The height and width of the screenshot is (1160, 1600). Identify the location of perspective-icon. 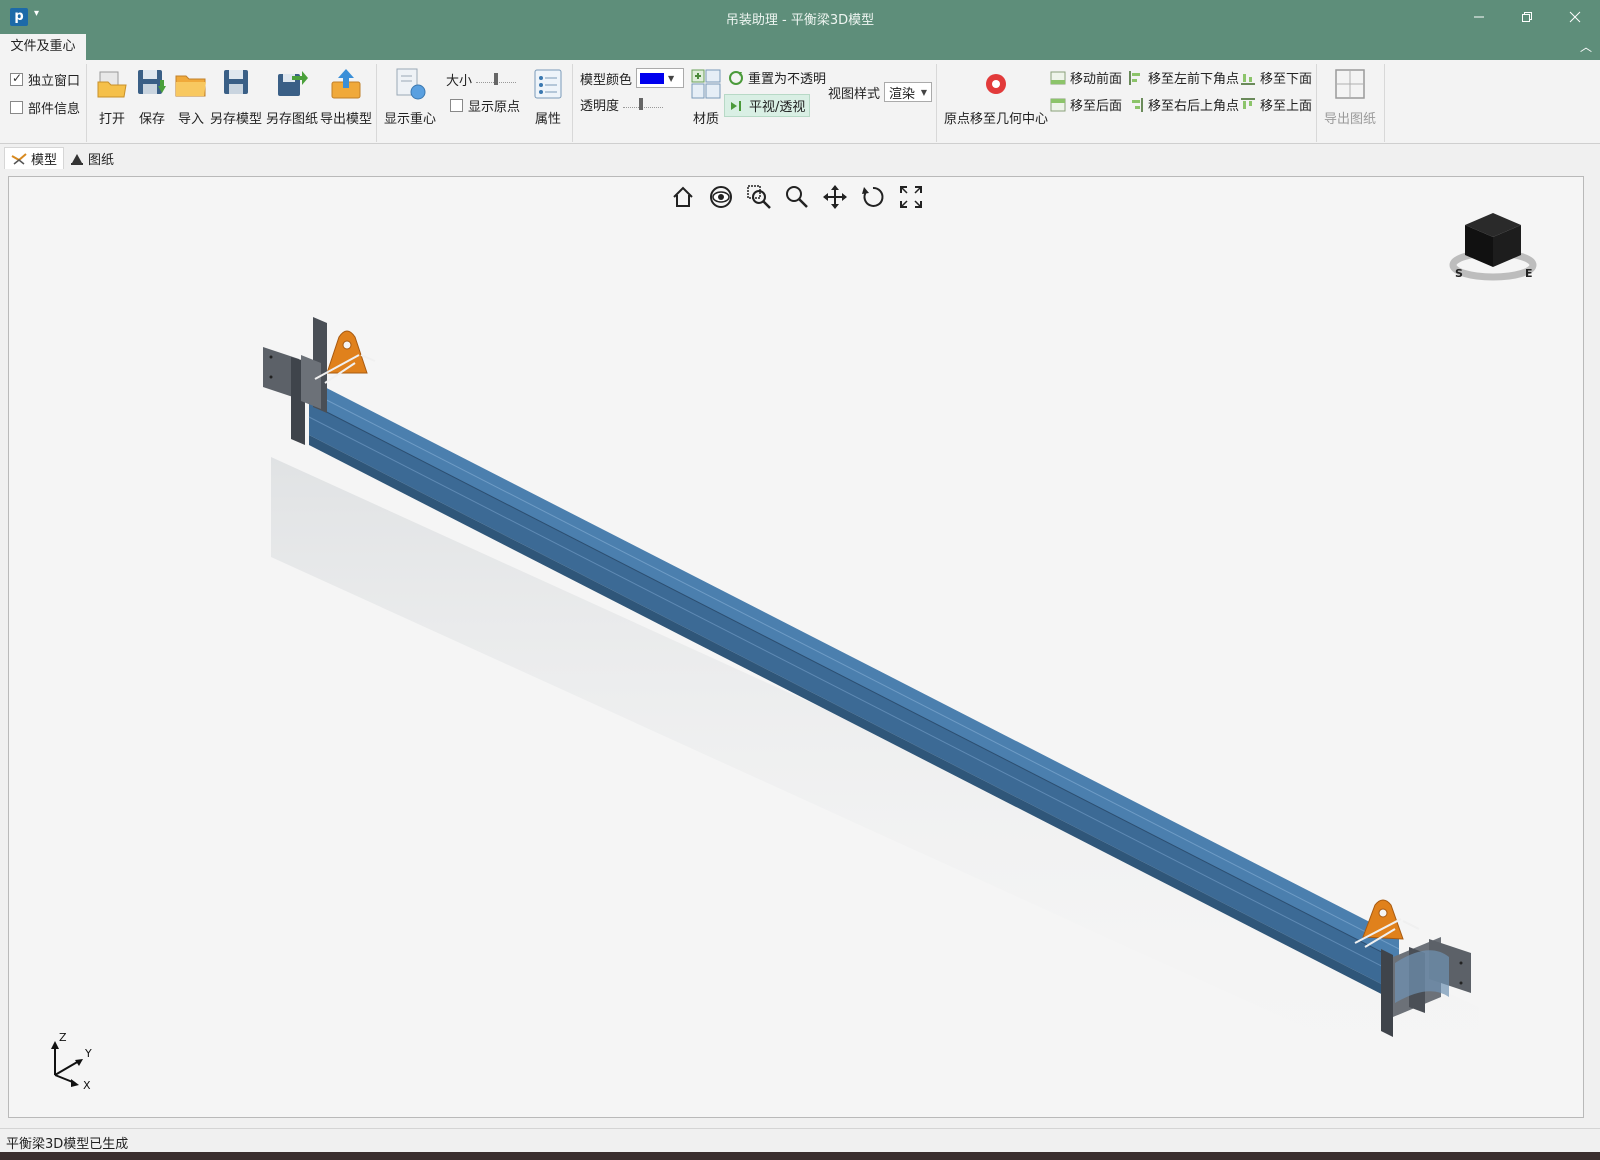
(736, 105).